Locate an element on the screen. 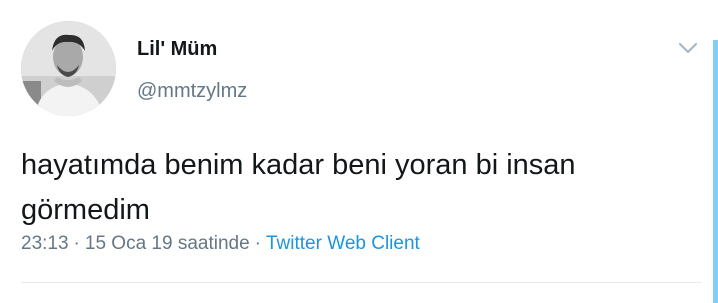  tweet-date: 15 Oca 19 saatinde is located at coordinates (167, 243).